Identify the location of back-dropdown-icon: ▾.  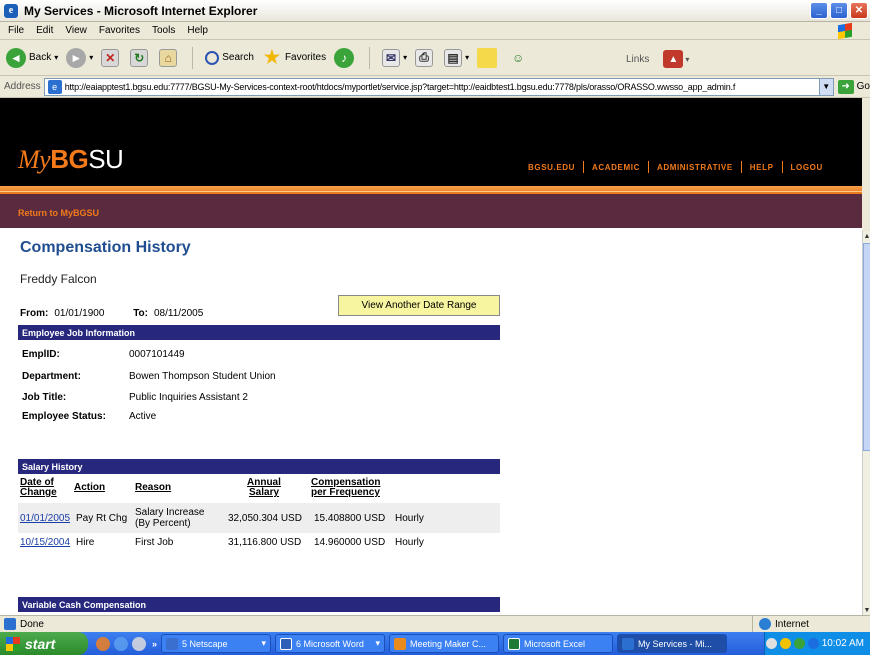
(56, 57).